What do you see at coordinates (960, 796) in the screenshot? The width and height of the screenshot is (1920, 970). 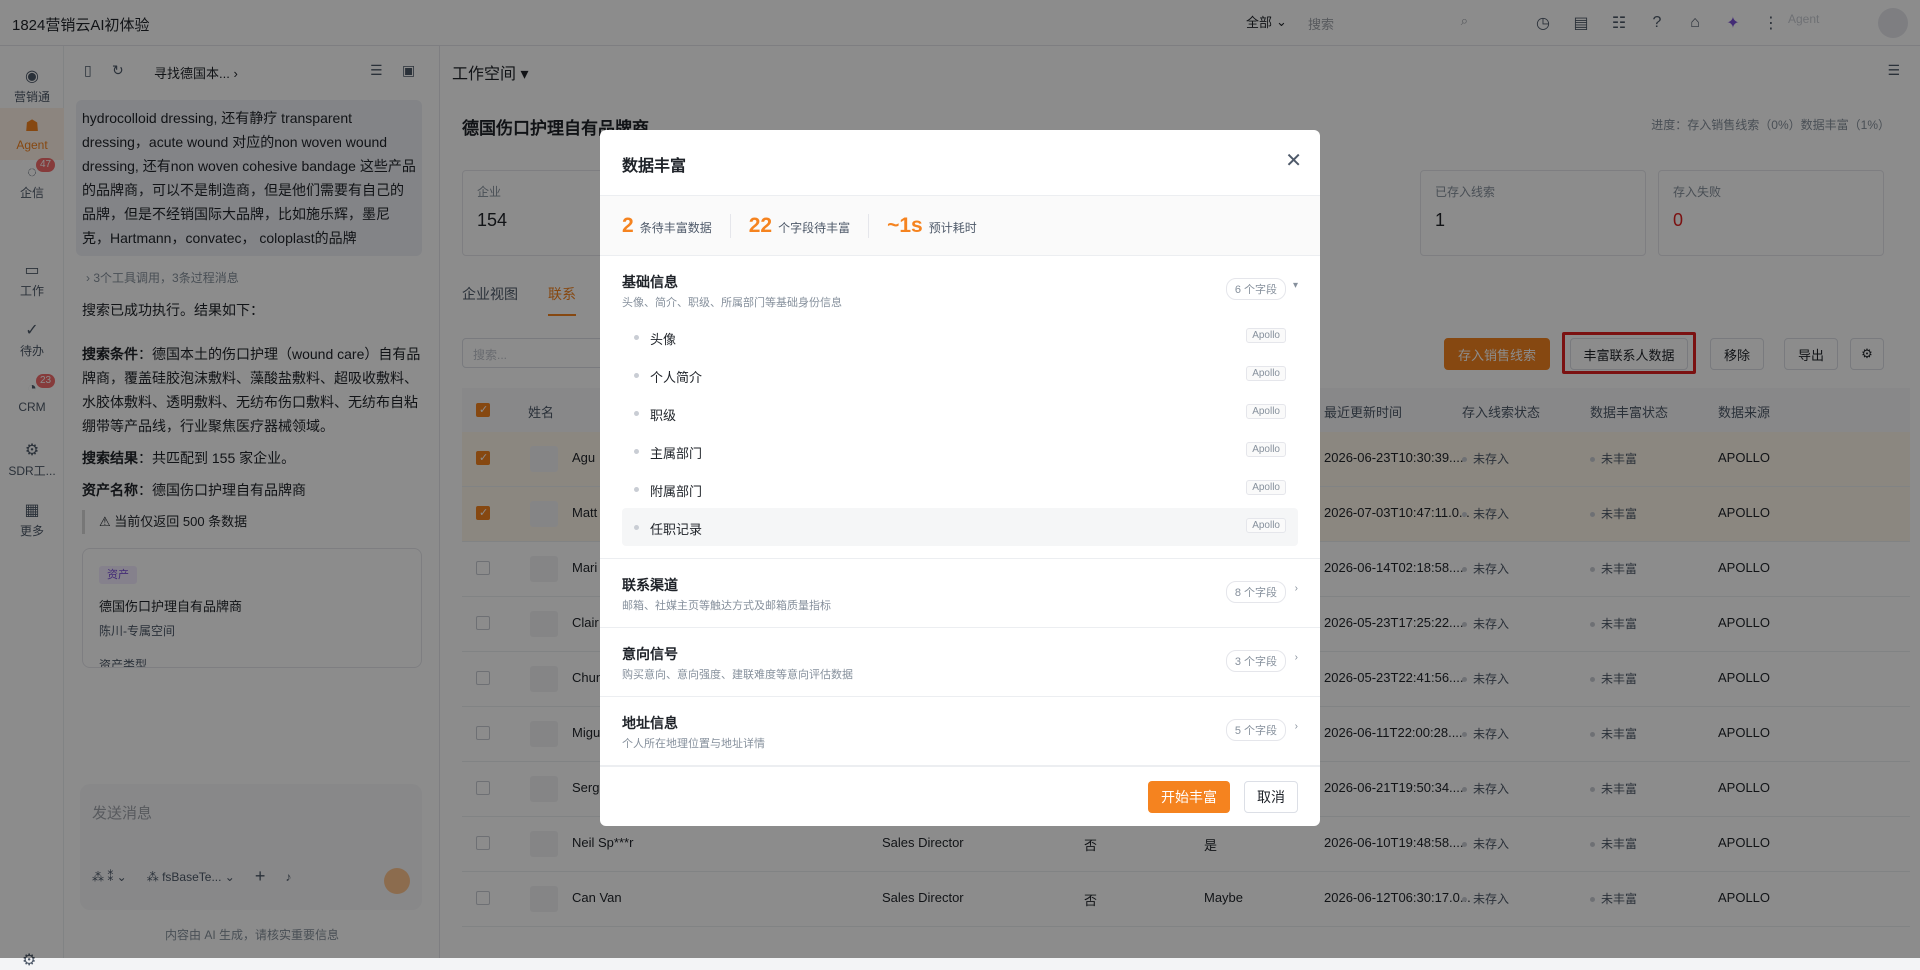 I see `modal-footer: 开始丰富 取消` at bounding box center [960, 796].